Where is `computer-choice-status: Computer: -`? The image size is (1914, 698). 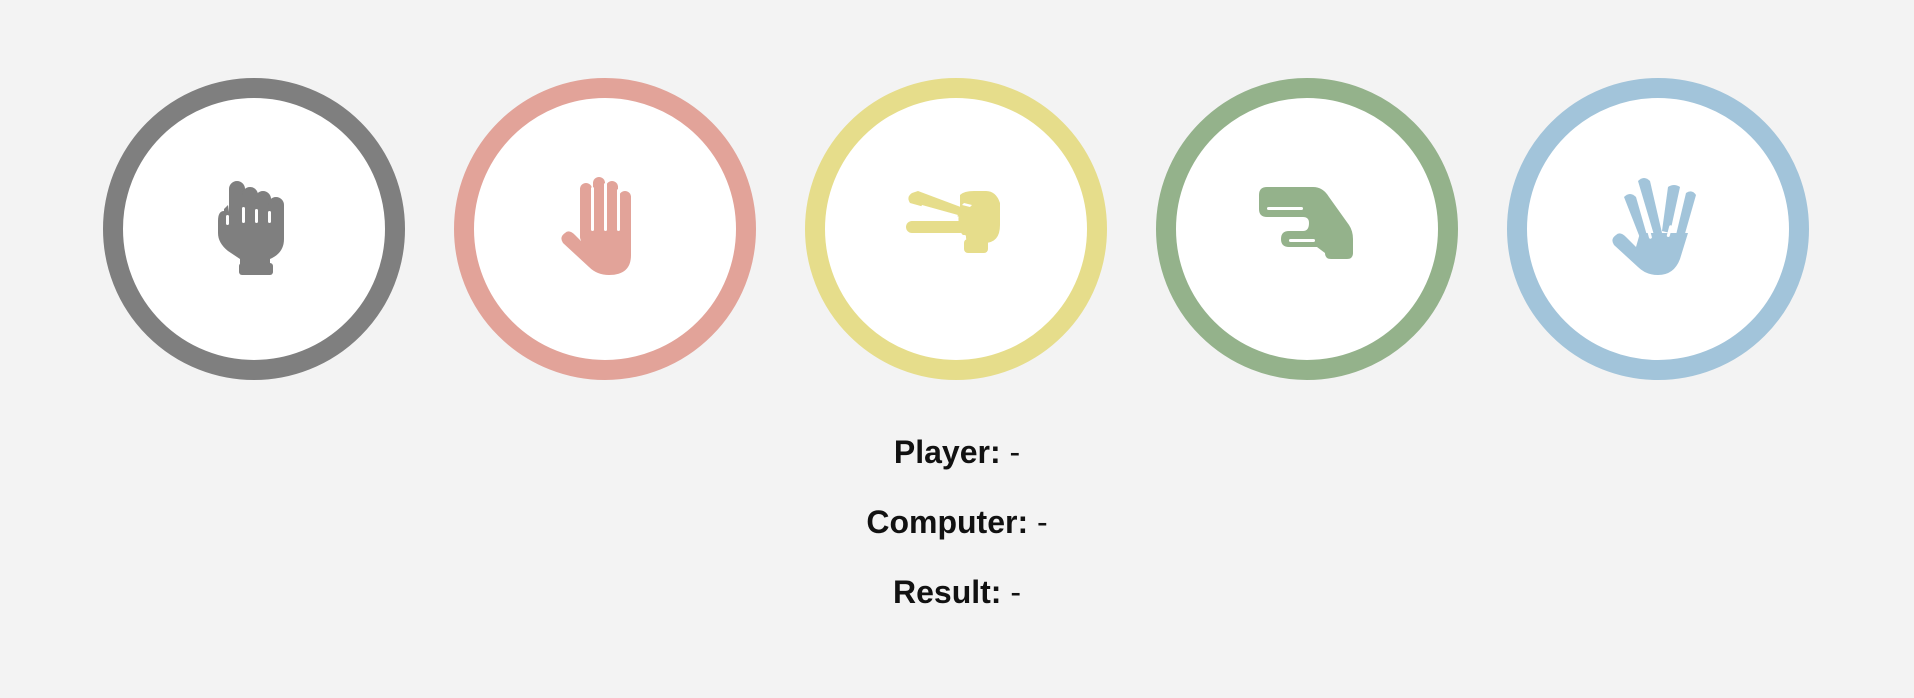
computer-choice-status: Computer: - is located at coordinates (957, 522).